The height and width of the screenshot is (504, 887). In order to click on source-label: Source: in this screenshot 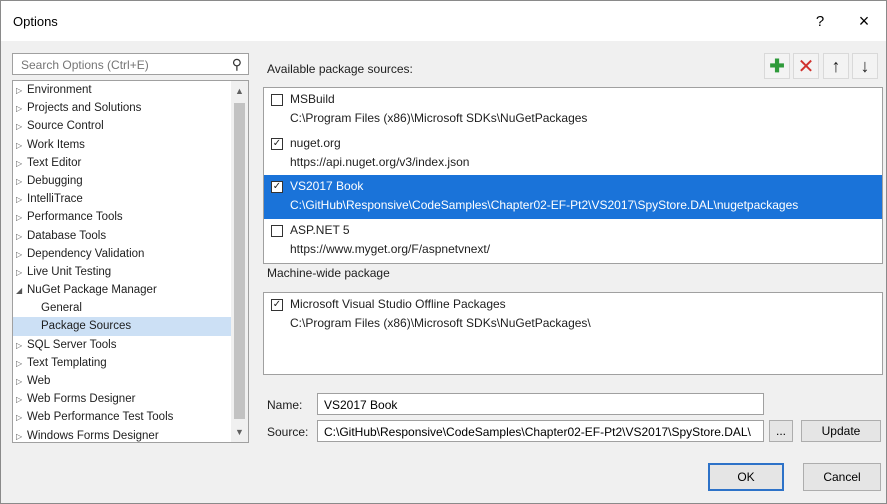, I will do `click(288, 432)`.